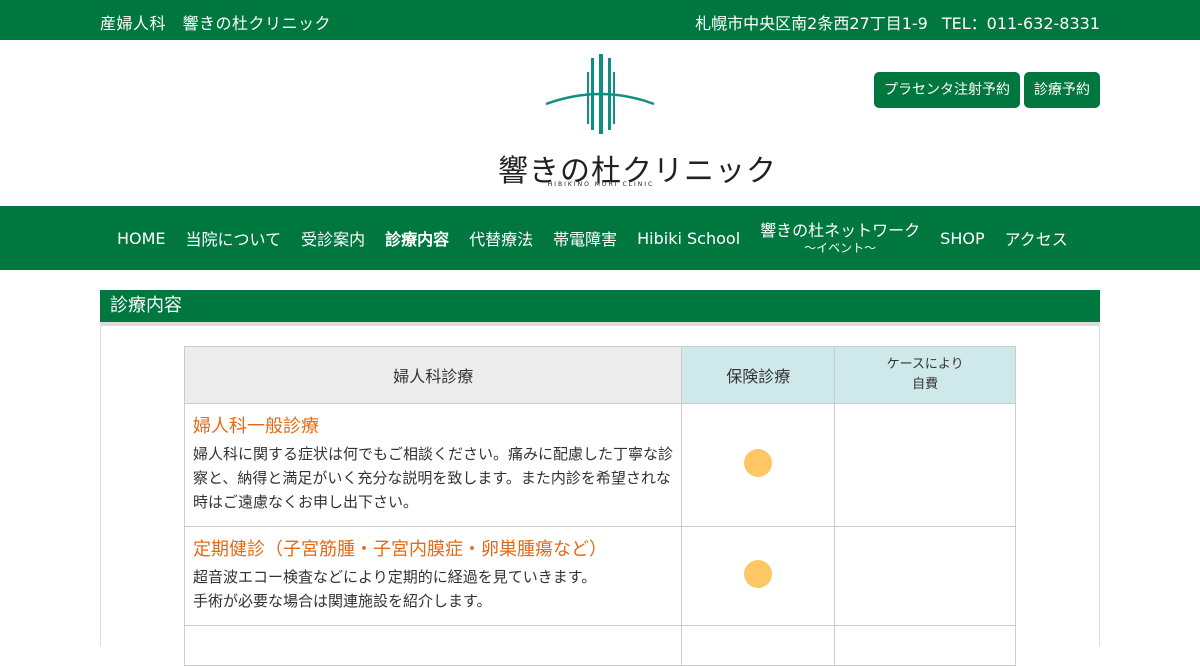 The height and width of the screenshot is (666, 1200). Describe the element at coordinates (256, 426) in the screenshot. I see `service-title: 婦人科一般診療` at that location.